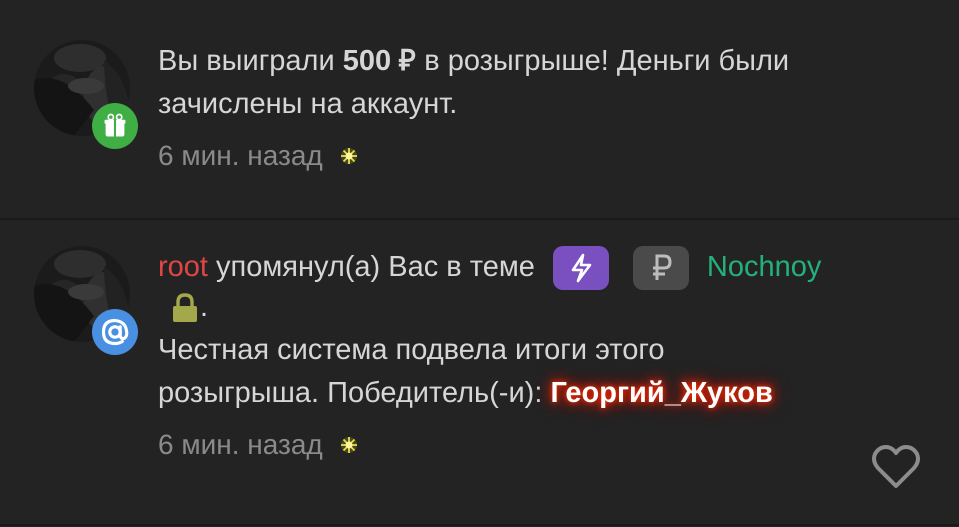 The image size is (959, 527). What do you see at coordinates (580, 268) in the screenshot?
I see `lightning-tag` at bounding box center [580, 268].